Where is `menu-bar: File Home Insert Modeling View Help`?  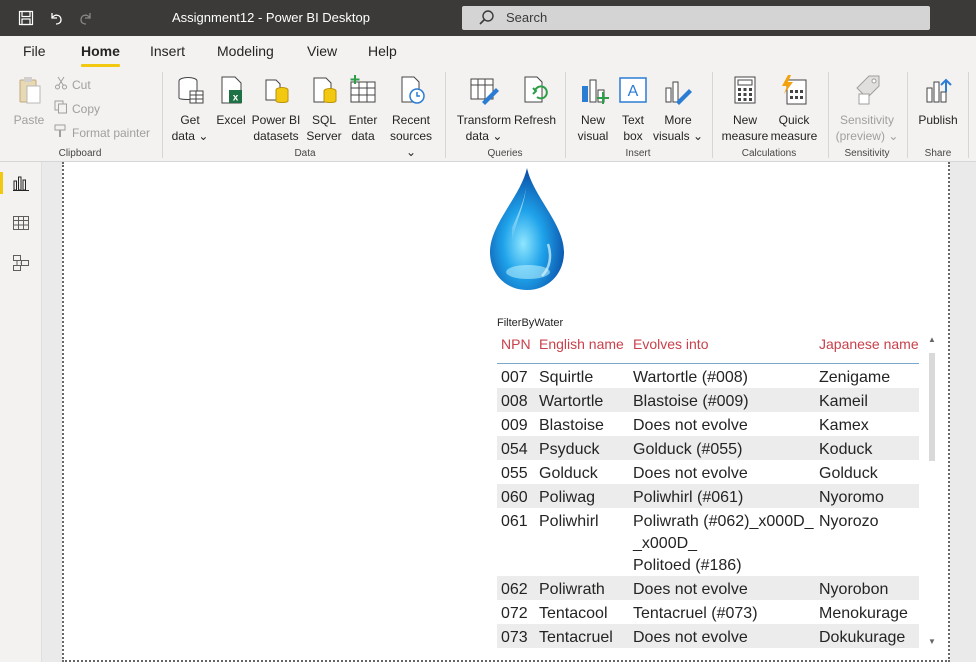
menu-bar: File Home Insert Modeling View Help is located at coordinates (488, 52).